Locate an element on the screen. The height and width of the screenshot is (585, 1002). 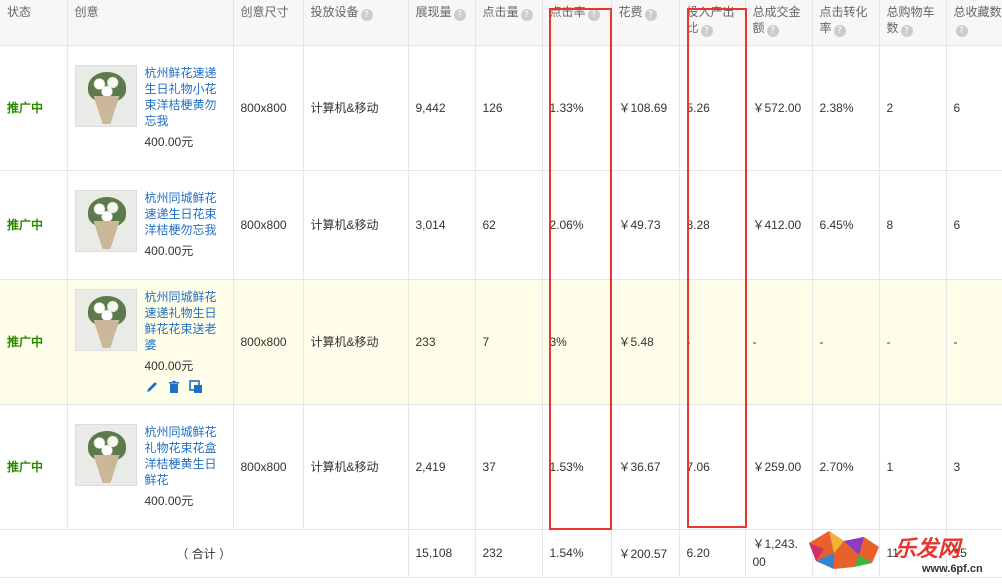
header-clicks: 点击量? is located at coordinates (509, 23).